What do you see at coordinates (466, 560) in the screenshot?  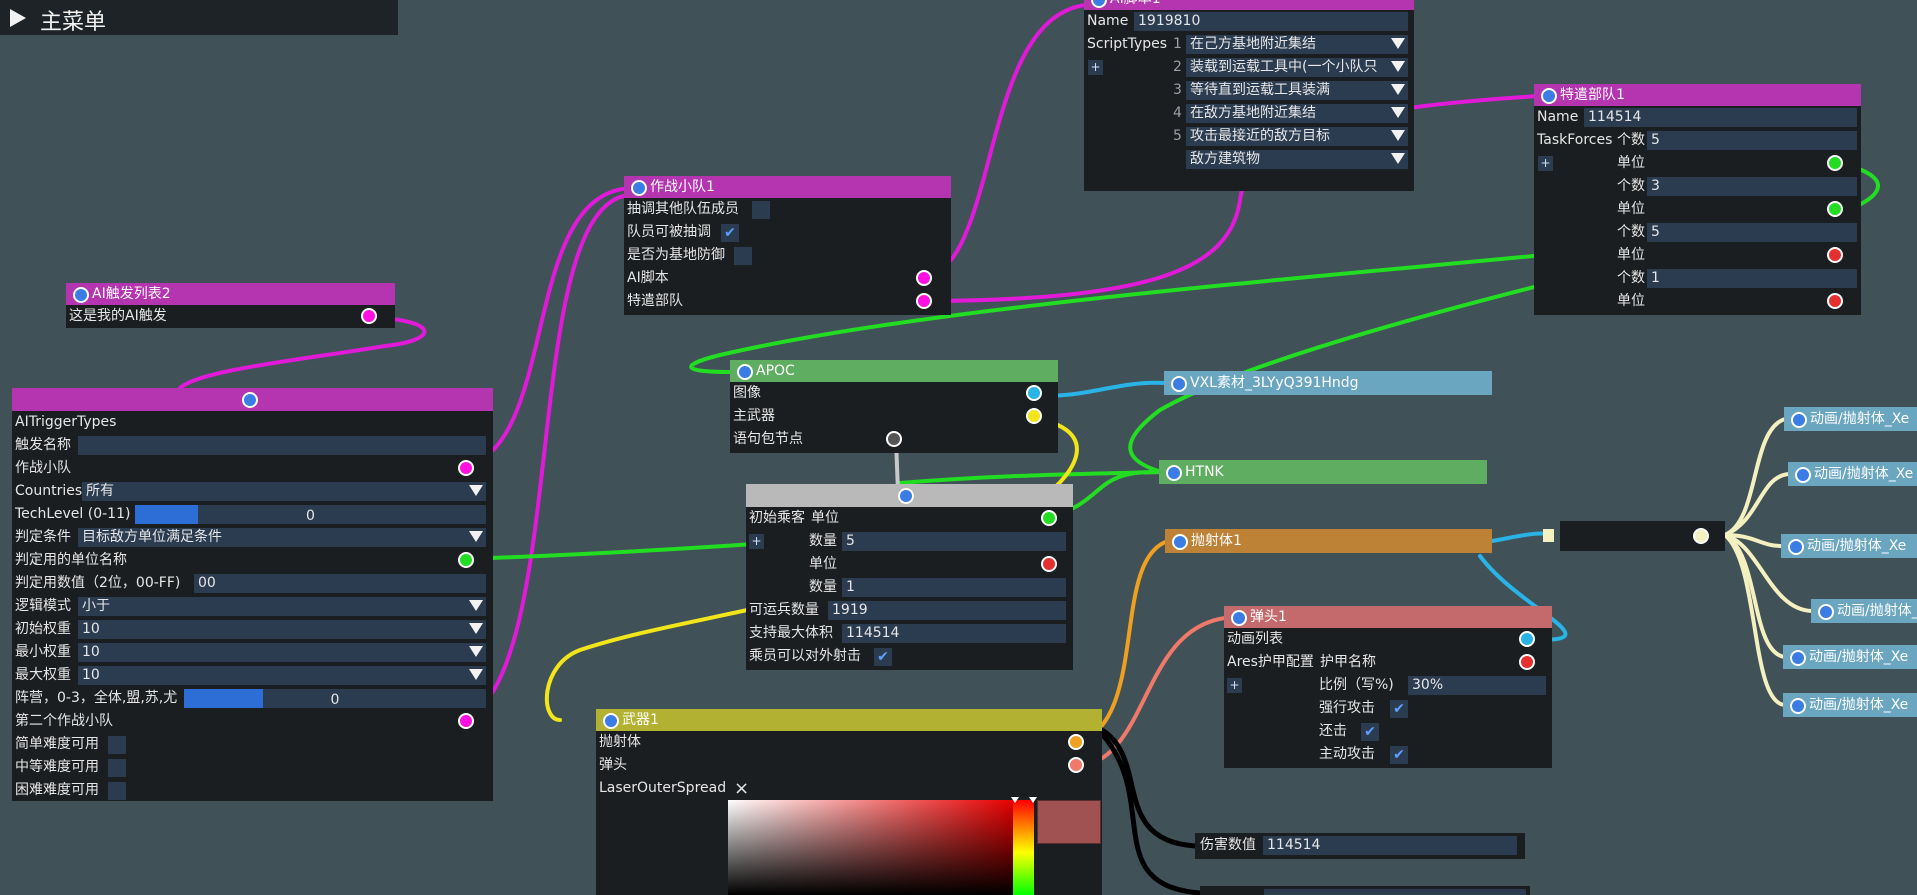 I see `unit-input-pin-icon` at bounding box center [466, 560].